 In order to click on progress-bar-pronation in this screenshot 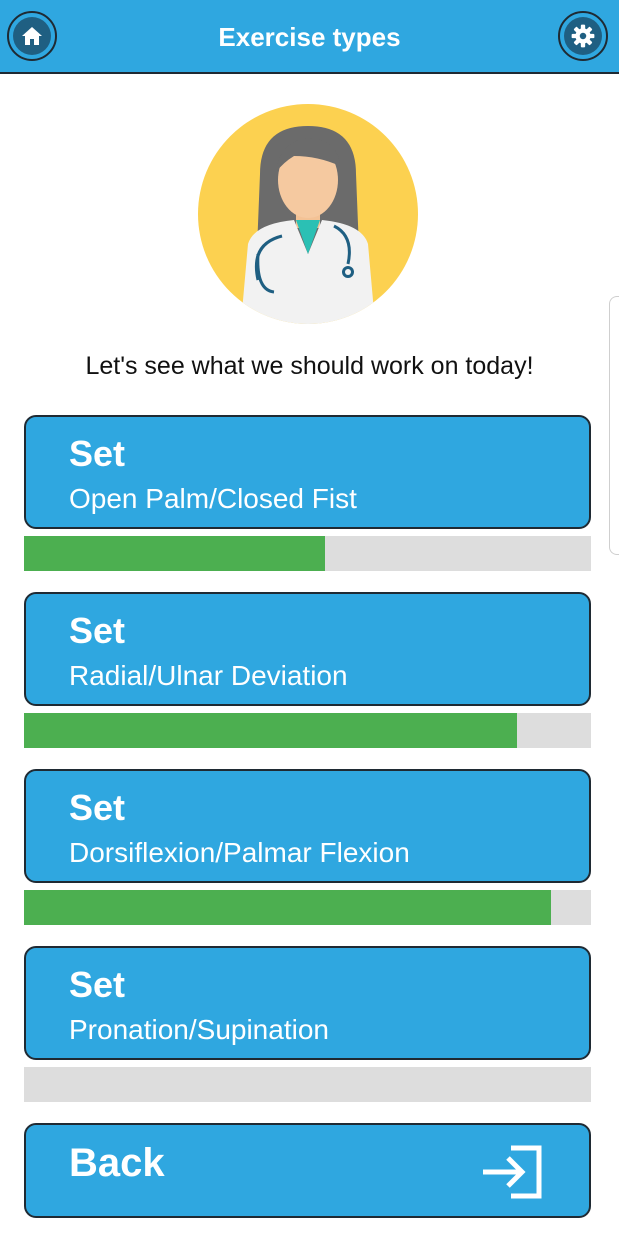, I will do `click(307, 1084)`.